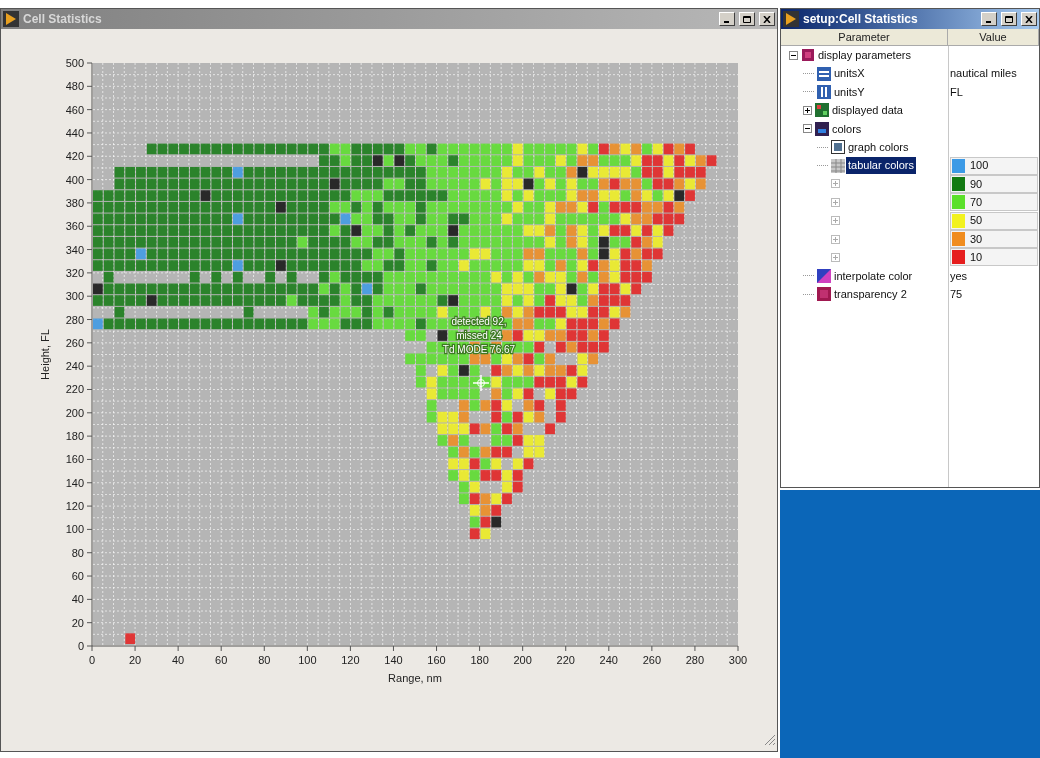 The width and height of the screenshot is (1040, 758). Describe the element at coordinates (63, 19) in the screenshot. I see `window-title: Cell Statistics` at that location.